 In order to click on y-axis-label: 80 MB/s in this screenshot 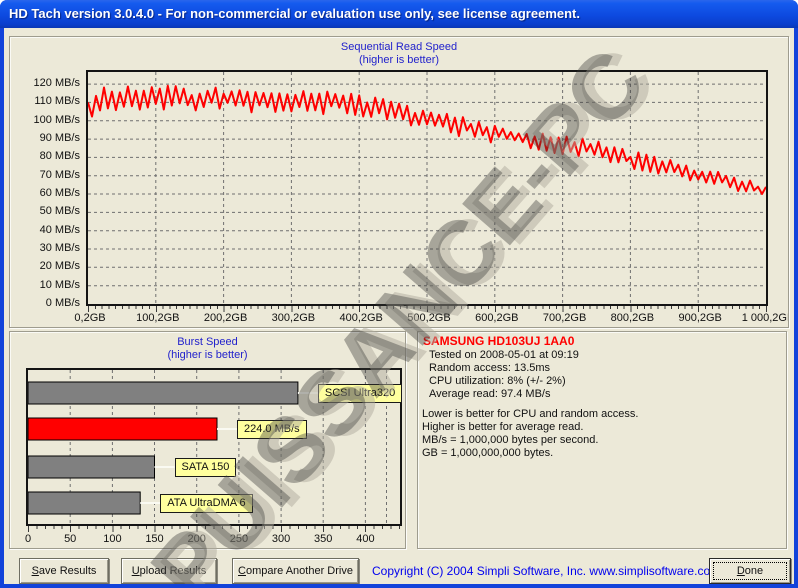, I will do `click(59, 156)`.